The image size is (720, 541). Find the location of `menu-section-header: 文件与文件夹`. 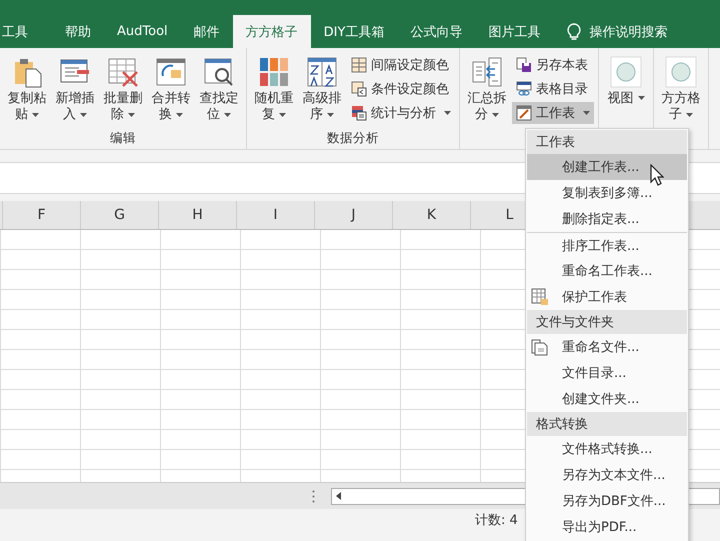

menu-section-header: 文件与文件夹 is located at coordinates (607, 322).